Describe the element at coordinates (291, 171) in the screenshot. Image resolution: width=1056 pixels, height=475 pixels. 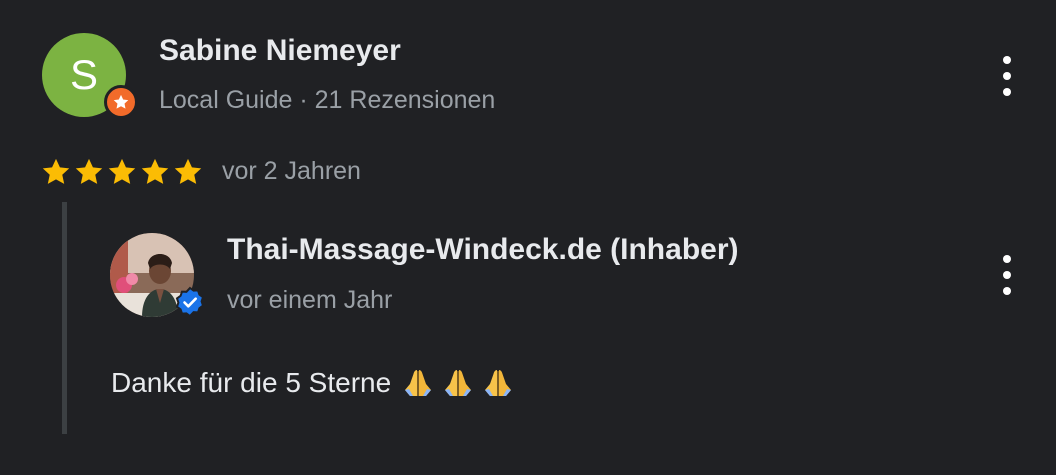
I see `review-date: vor 2 Jahren` at that location.